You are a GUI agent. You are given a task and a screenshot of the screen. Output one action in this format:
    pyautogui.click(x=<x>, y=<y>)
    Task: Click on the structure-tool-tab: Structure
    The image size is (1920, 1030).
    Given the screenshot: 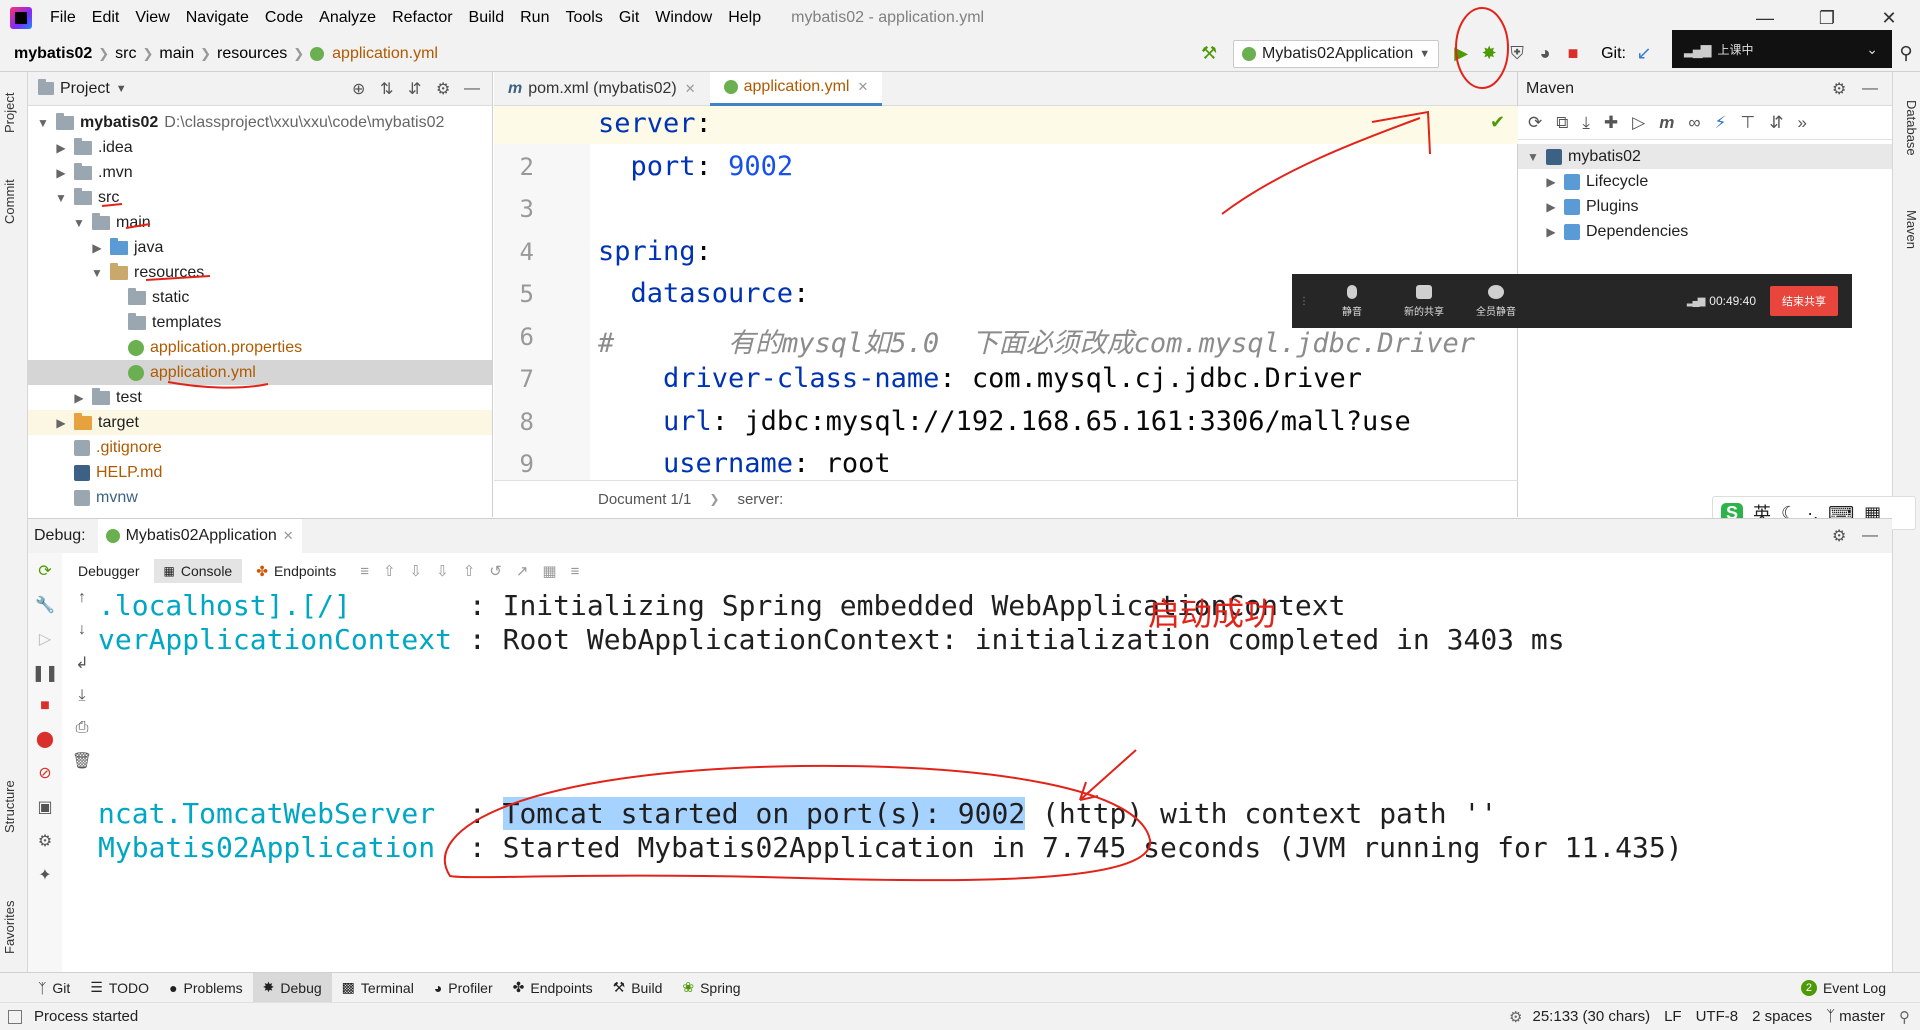 What is the action you would take?
    pyautogui.click(x=14, y=807)
    